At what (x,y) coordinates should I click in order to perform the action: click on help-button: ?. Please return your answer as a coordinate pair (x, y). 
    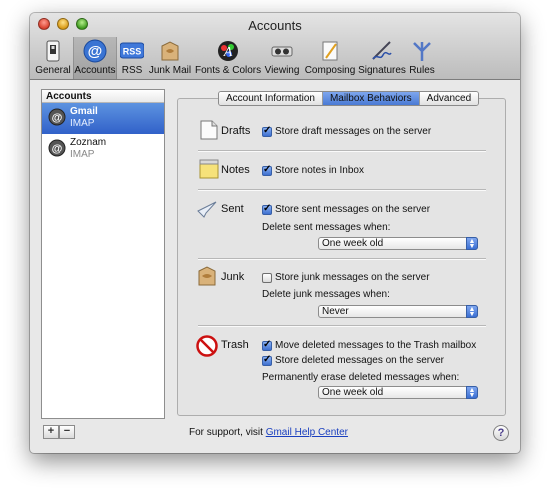
    Looking at the image, I should click on (501, 433).